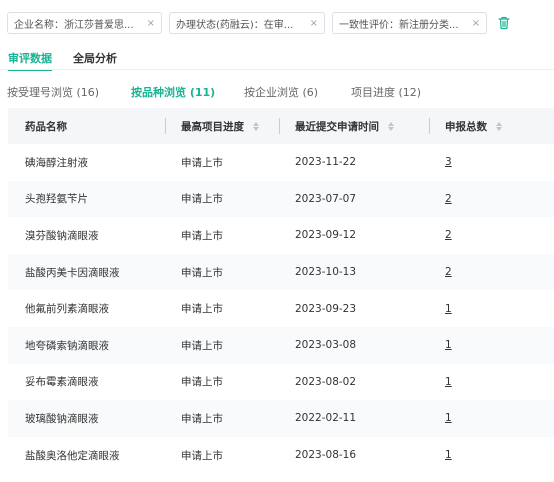 The width and height of the screenshot is (554, 482). What do you see at coordinates (326, 235) in the screenshot?
I see `cell-submit-date-text: 2023-09-12` at bounding box center [326, 235].